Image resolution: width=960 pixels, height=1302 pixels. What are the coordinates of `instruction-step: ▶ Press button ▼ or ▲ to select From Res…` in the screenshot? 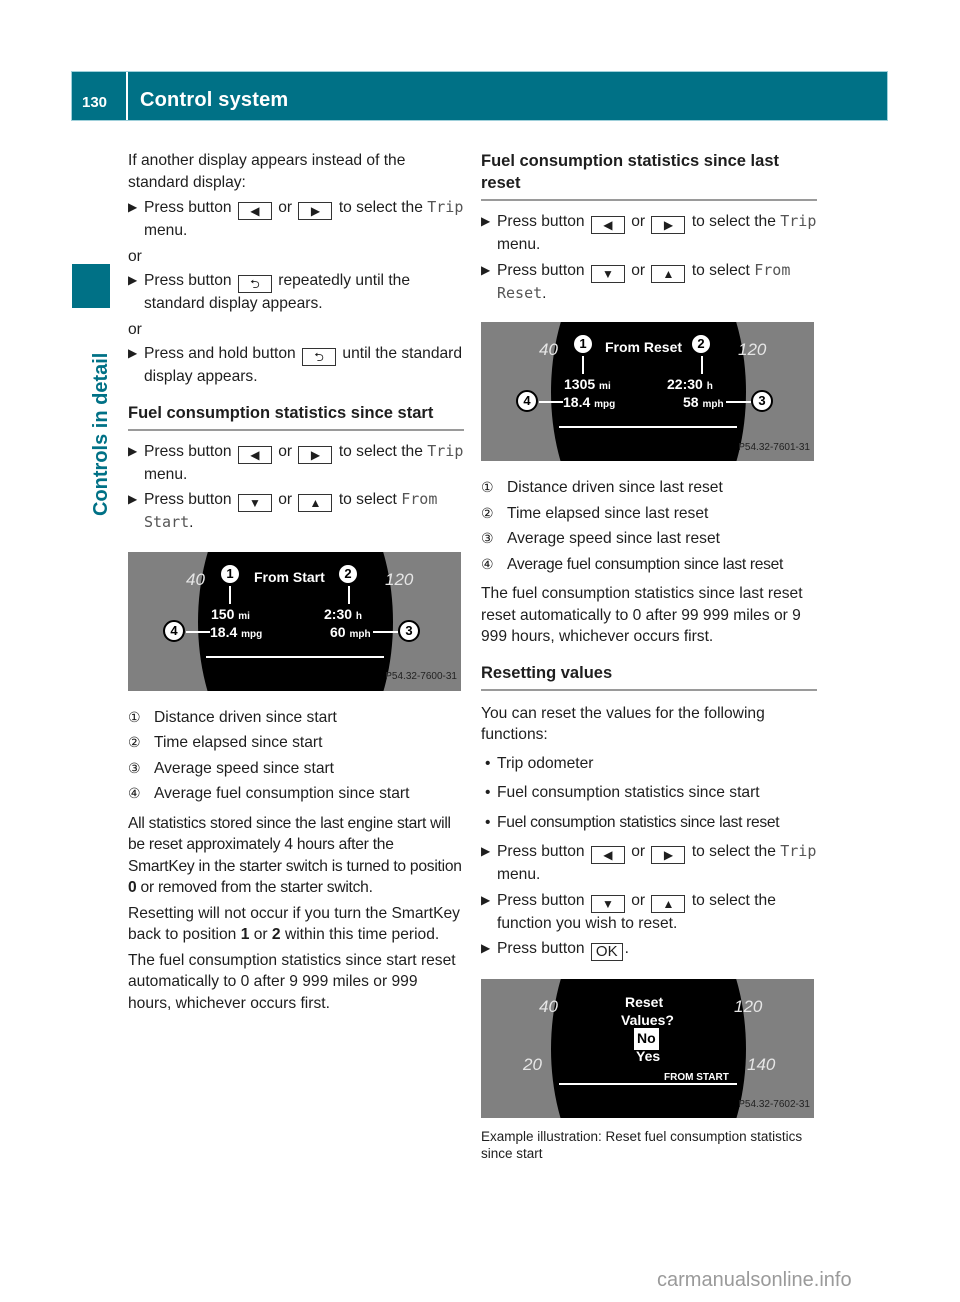 It's located at (636, 281).